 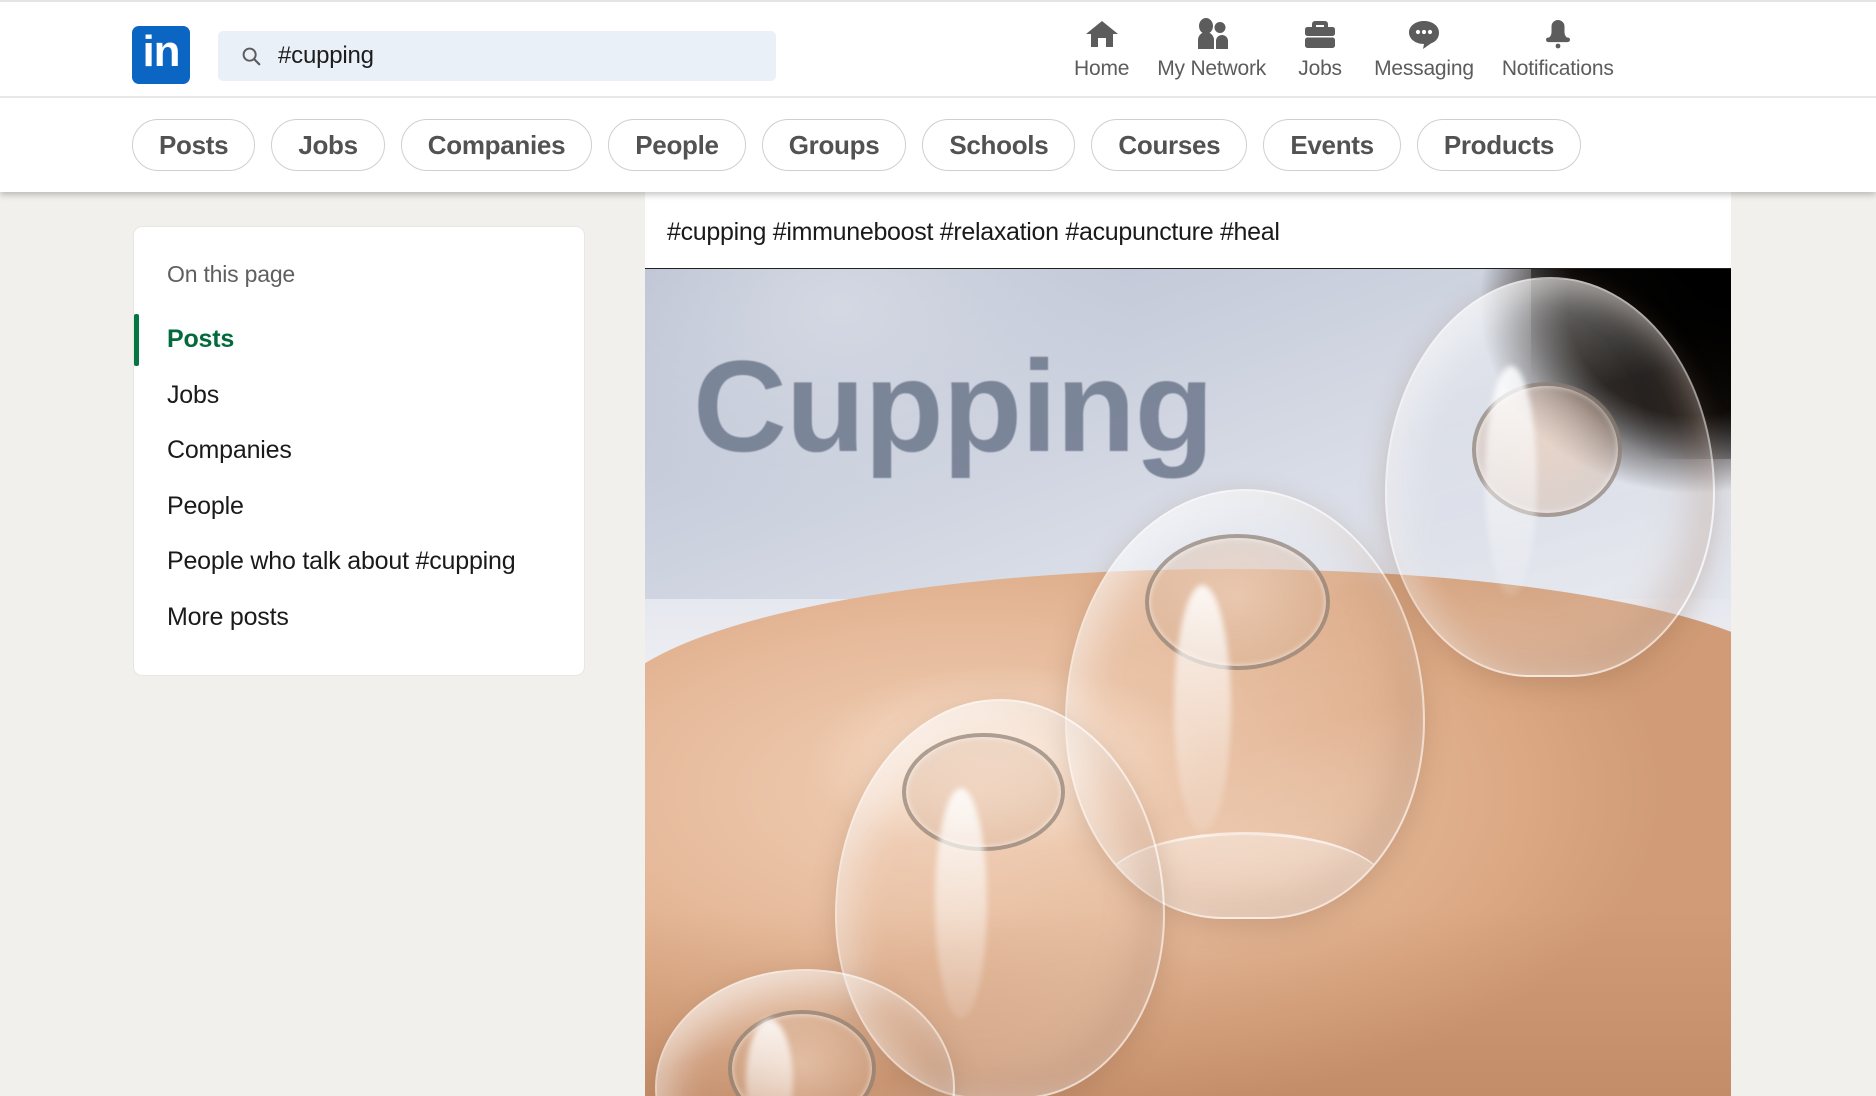 I want to click on filter-pill-label: Events, so click(x=1332, y=144).